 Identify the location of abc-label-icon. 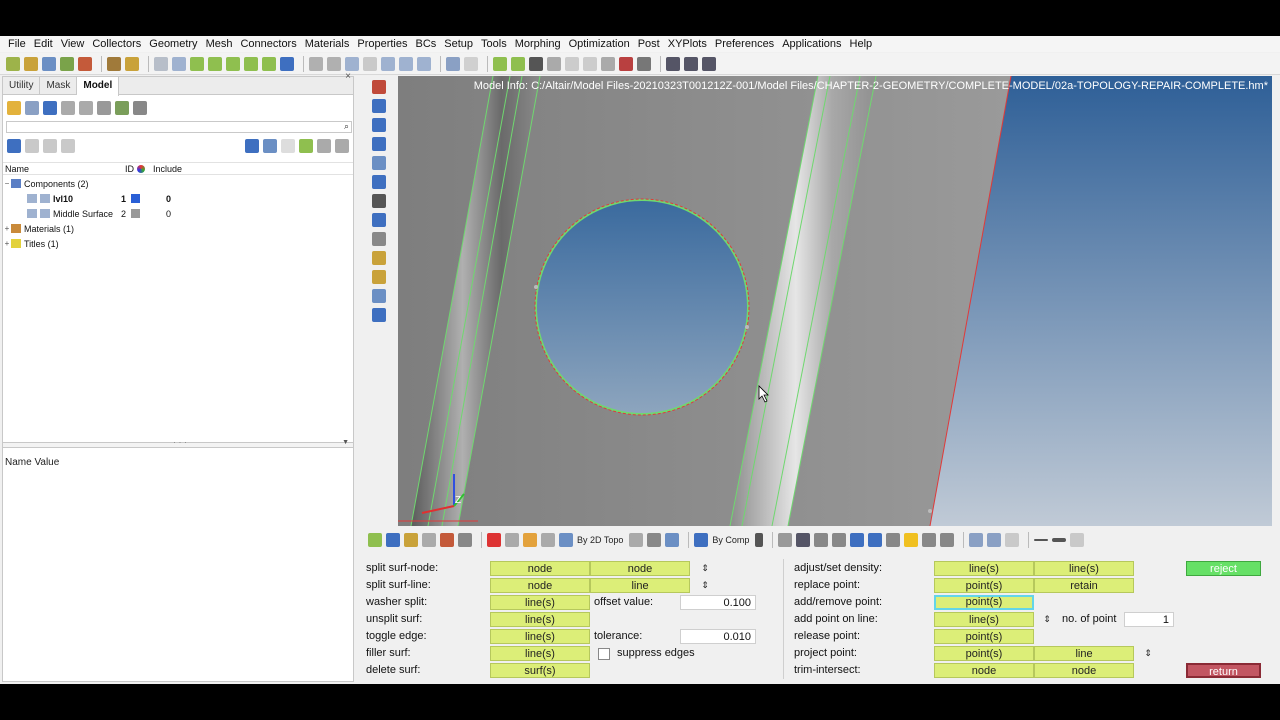
(379, 239).